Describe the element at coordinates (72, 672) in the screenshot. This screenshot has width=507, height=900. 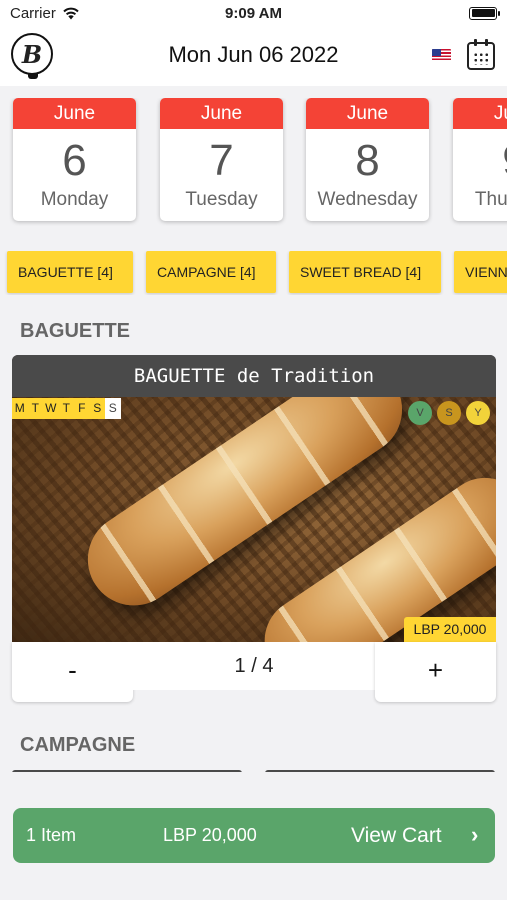
I see `decrease-button: -` at that location.